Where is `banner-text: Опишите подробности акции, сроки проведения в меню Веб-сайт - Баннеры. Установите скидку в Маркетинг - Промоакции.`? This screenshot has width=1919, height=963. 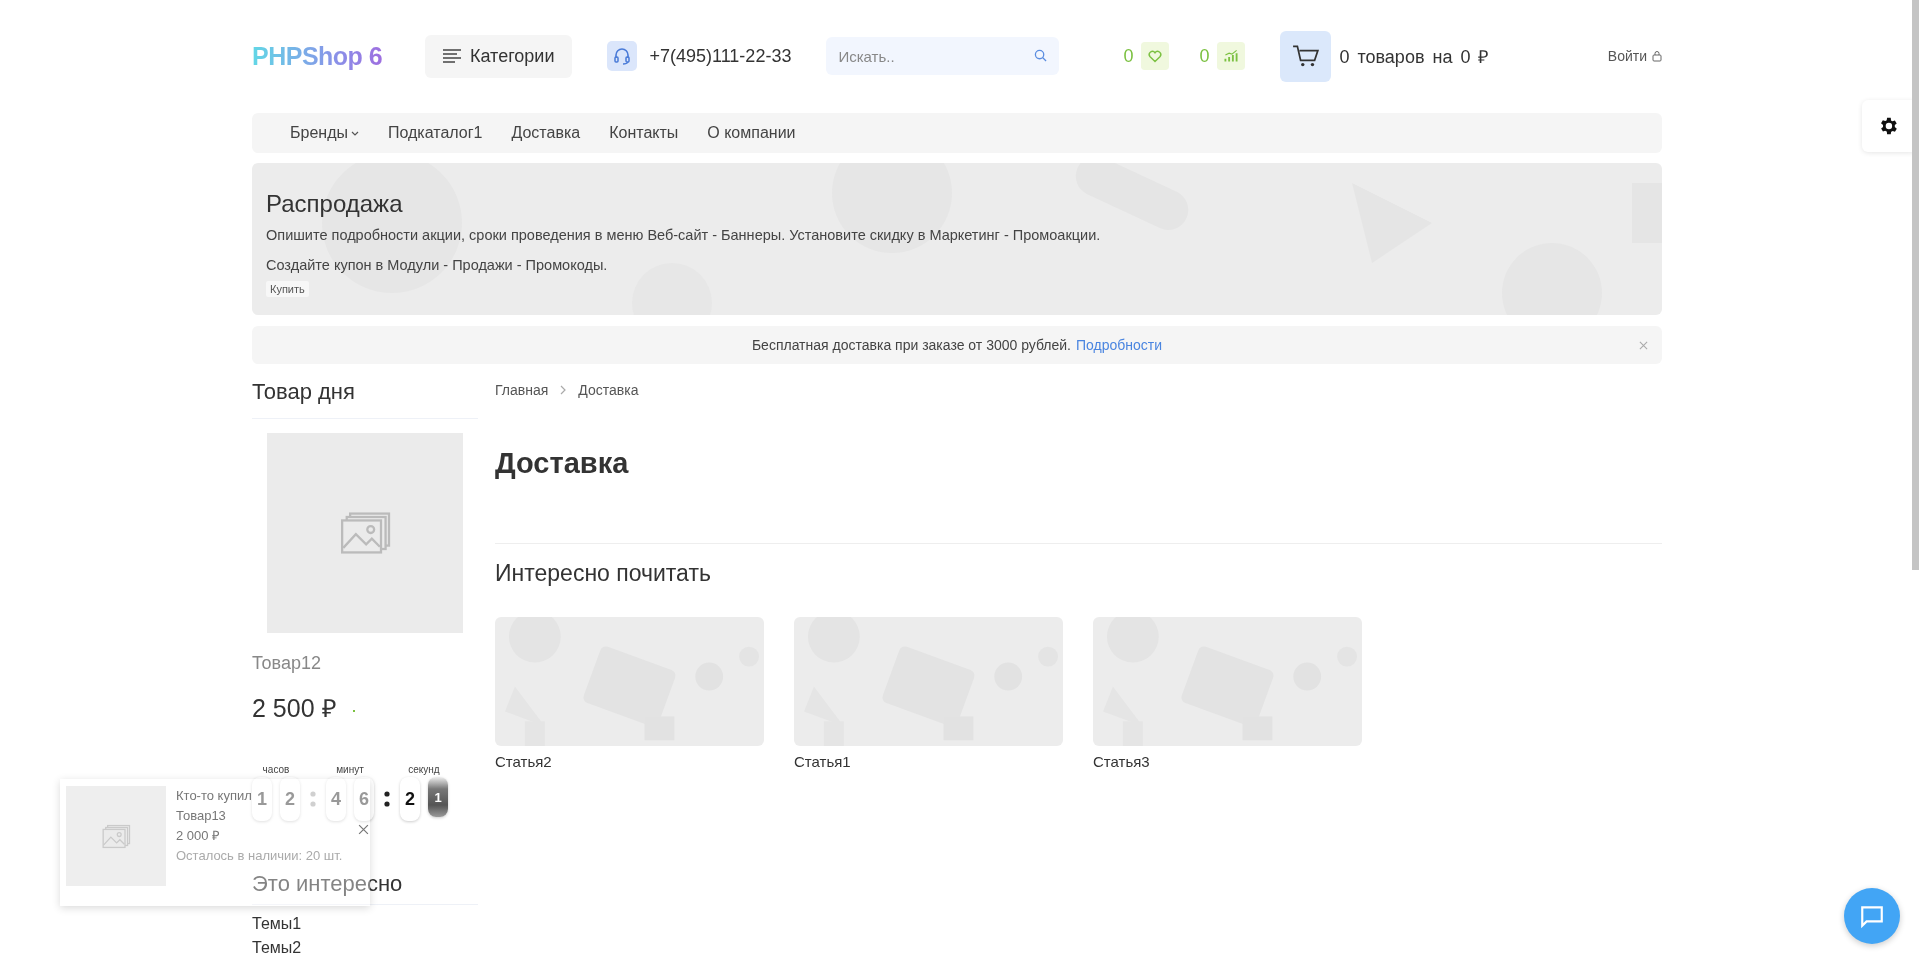
banner-text: Опишите подробности акции, сроки проведения в меню Веб-сайт - Баннеры. Установите скидку в Маркетинг - Промоакции. is located at coordinates (684, 235).